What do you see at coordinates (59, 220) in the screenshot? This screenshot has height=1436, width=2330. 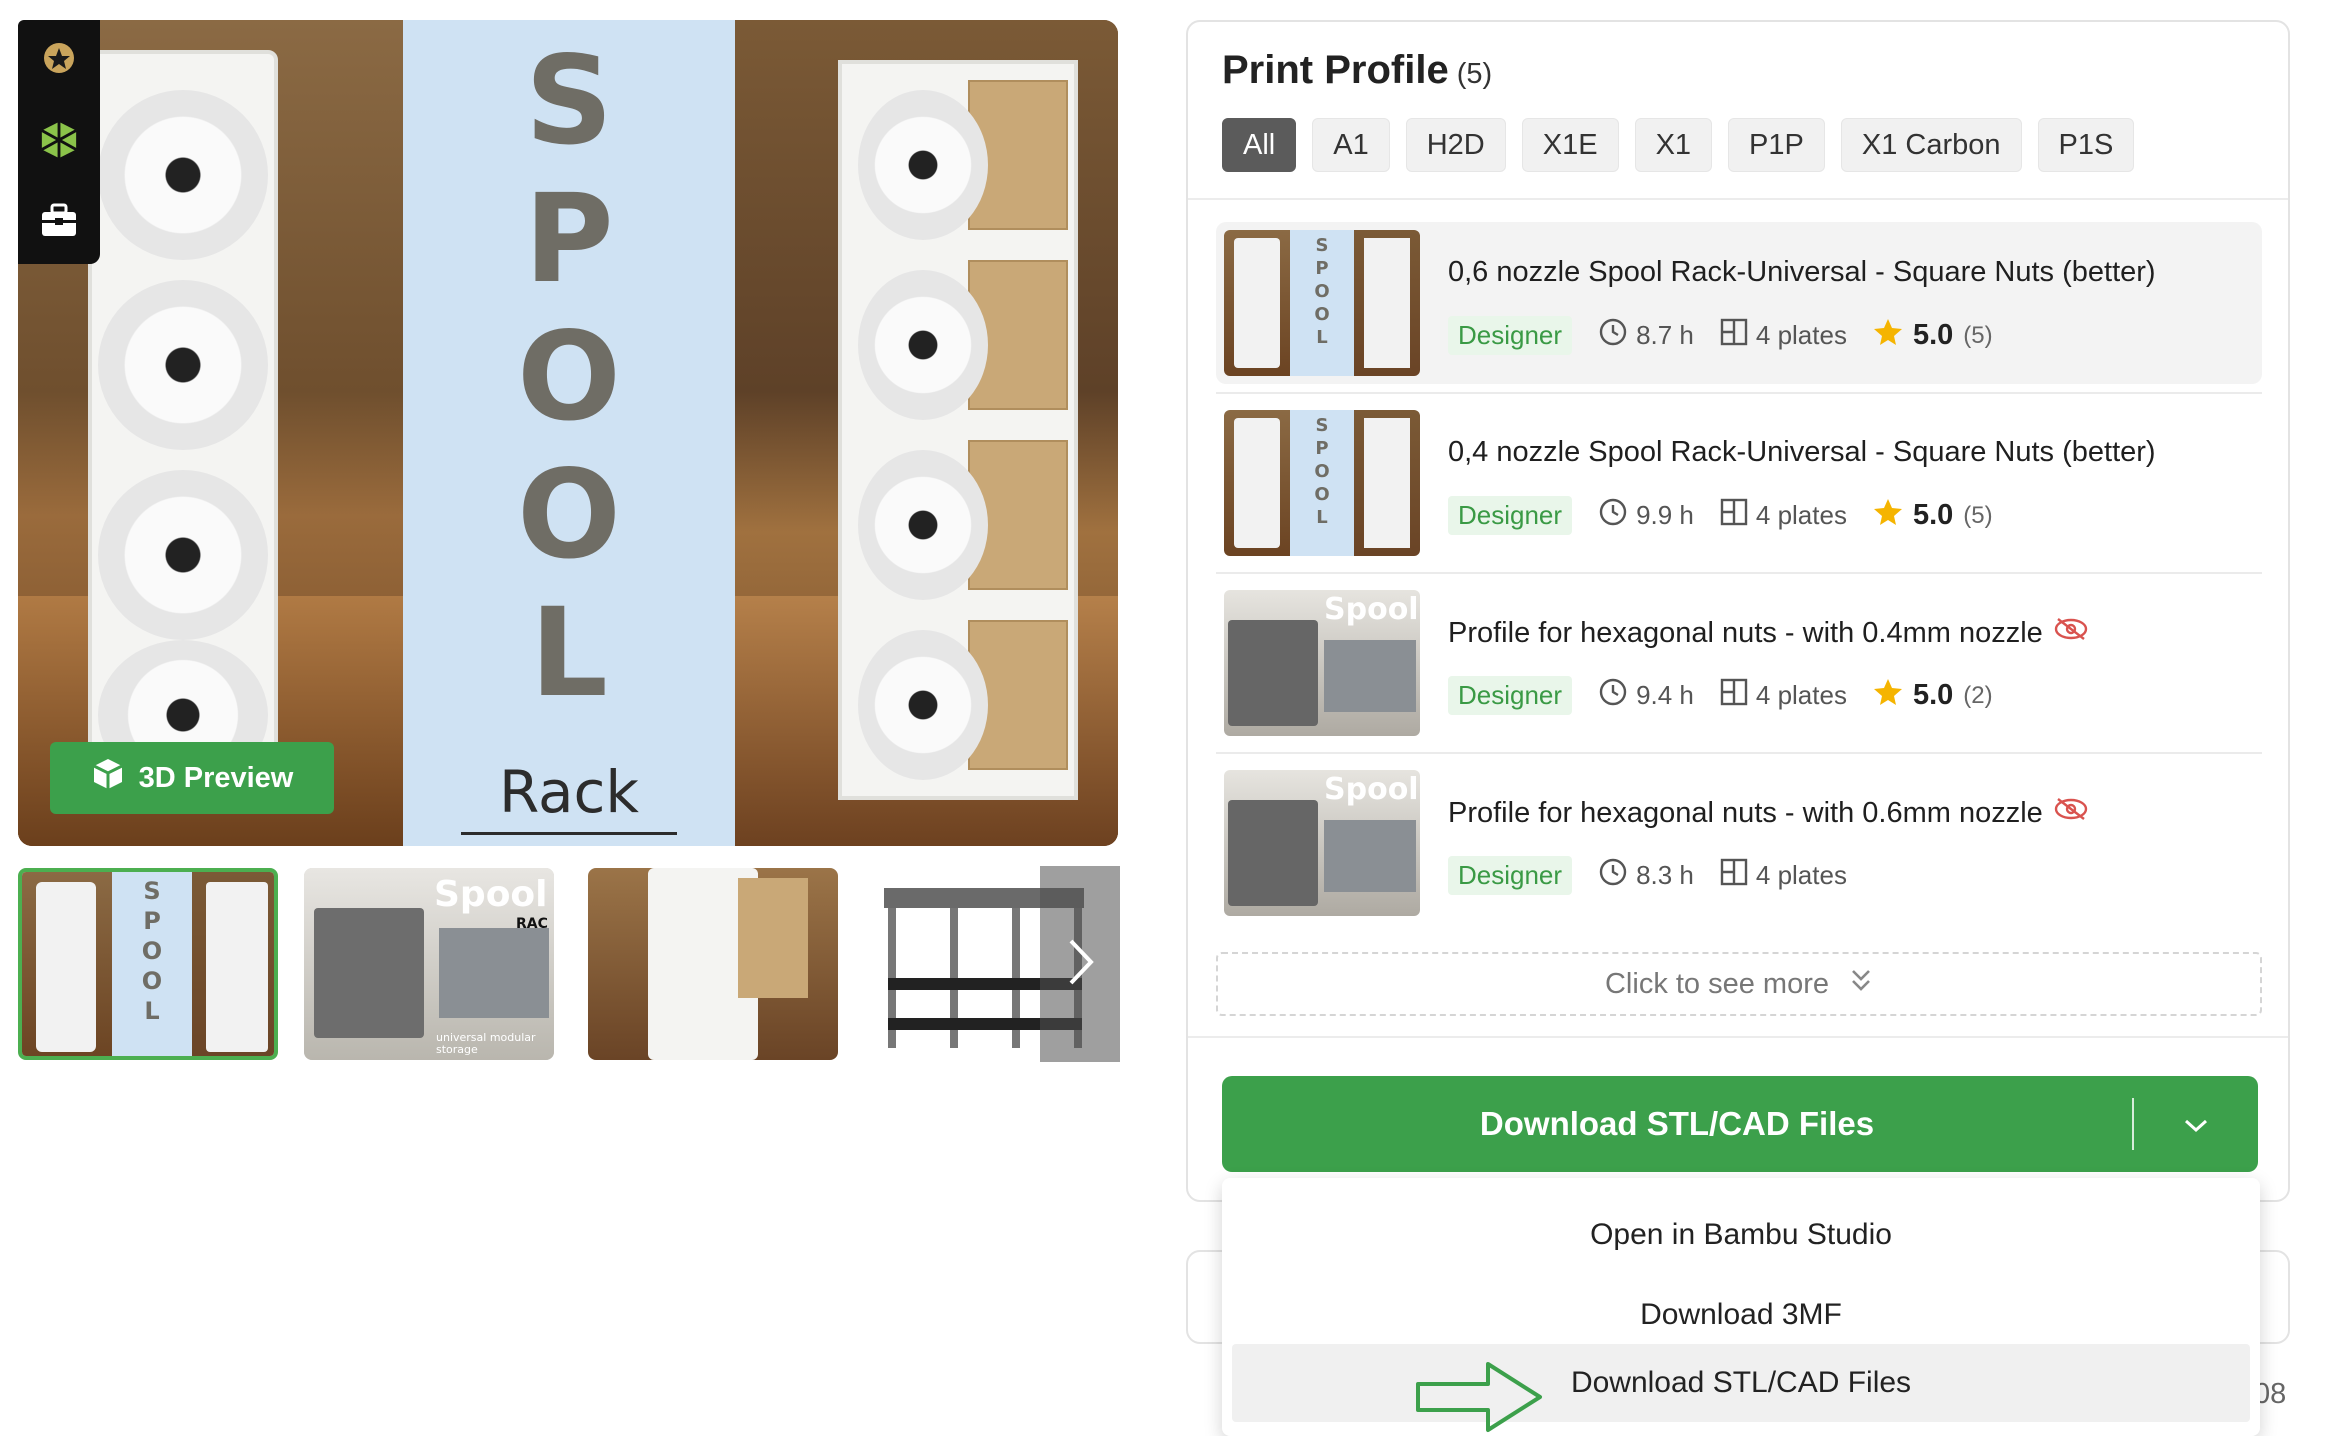 I see `toolbox-icon` at bounding box center [59, 220].